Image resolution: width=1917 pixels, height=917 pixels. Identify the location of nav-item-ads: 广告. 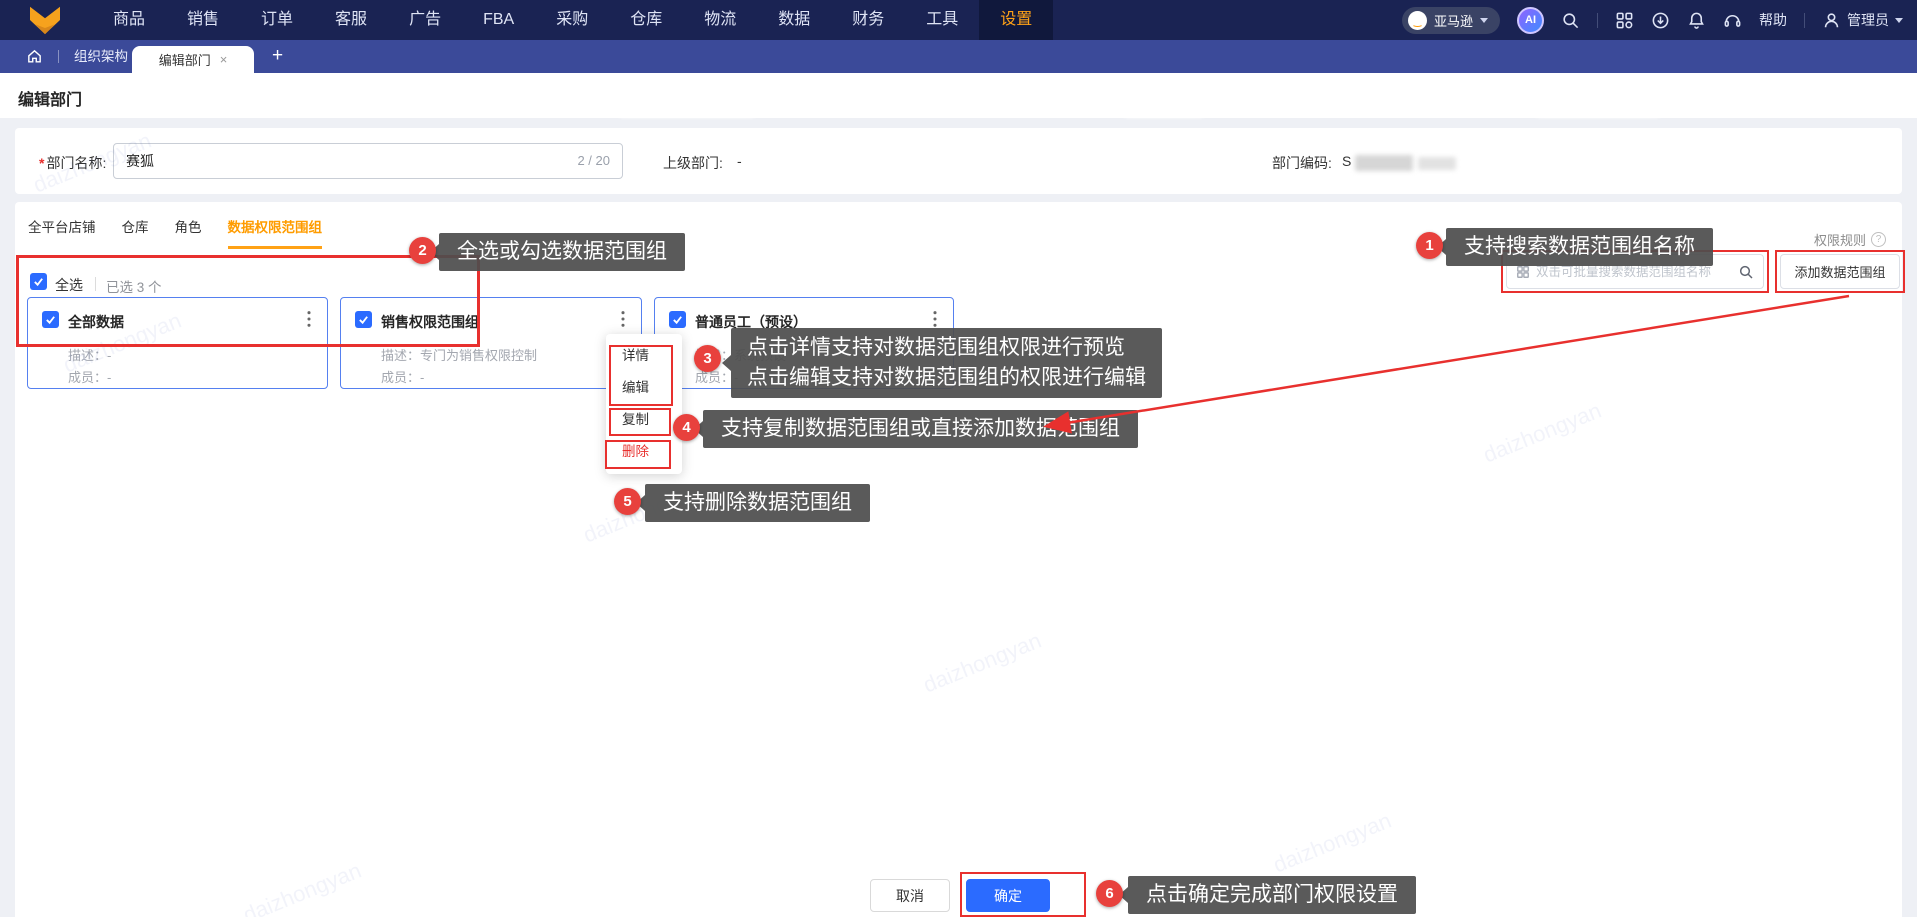
(425, 20).